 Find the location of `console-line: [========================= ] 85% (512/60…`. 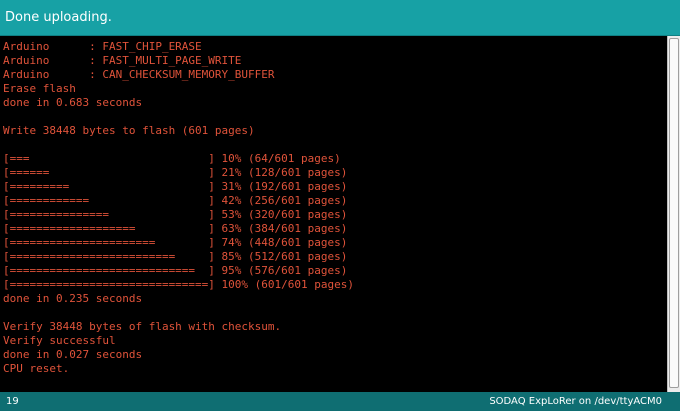

console-line: [========================= ] 85% (512/60… is located at coordinates (175, 256).